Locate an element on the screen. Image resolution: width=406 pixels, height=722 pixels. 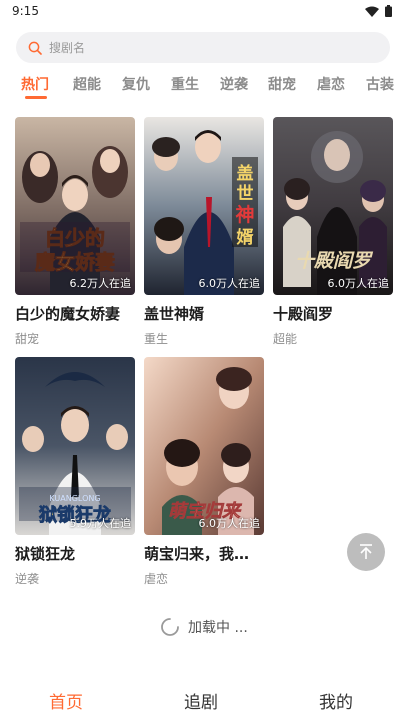
drama-card: 白少的 魔女娇妻 6.2万人在追 白少的魔女娇妻 甜宠 is located at coordinates (75, 232).